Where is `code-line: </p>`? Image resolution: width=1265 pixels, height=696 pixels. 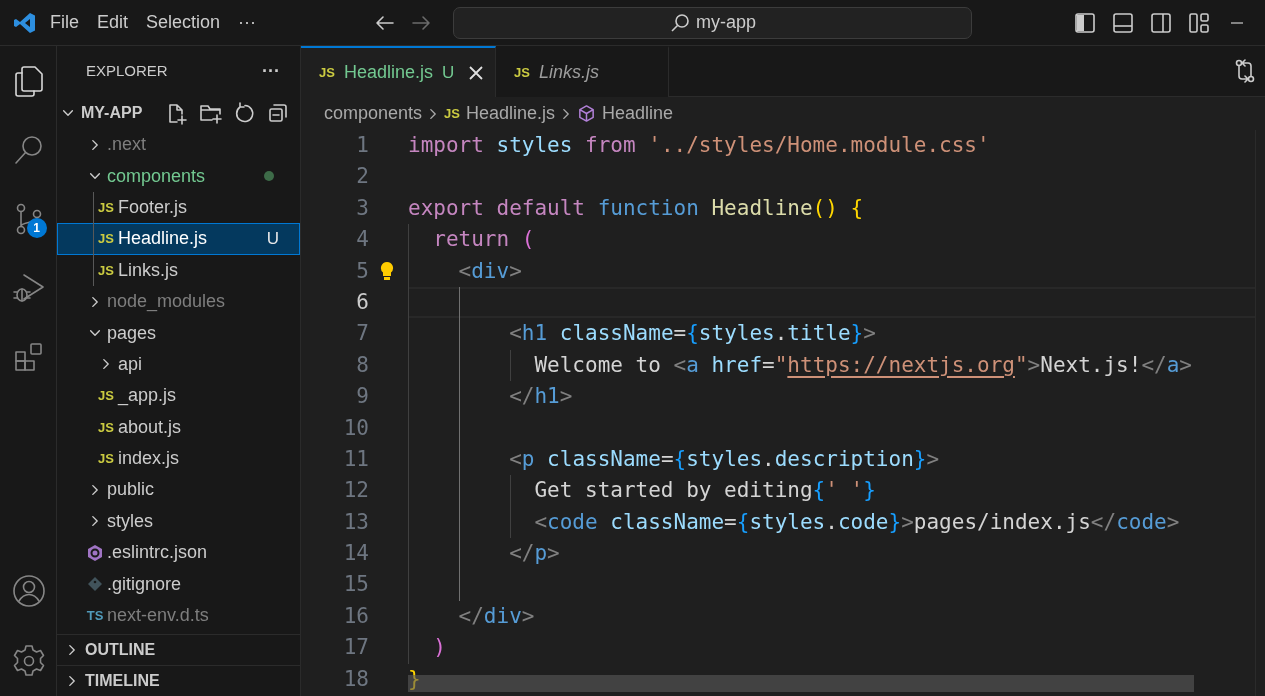
code-line: </p> is located at coordinates (534, 554).